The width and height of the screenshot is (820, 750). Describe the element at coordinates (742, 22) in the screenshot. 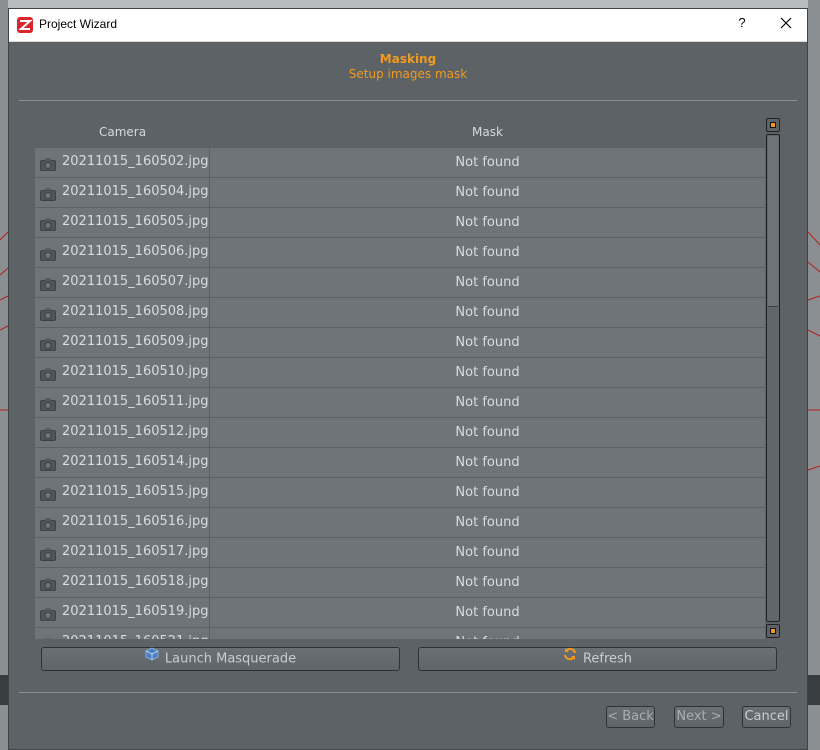

I see `help-button: ?` at that location.